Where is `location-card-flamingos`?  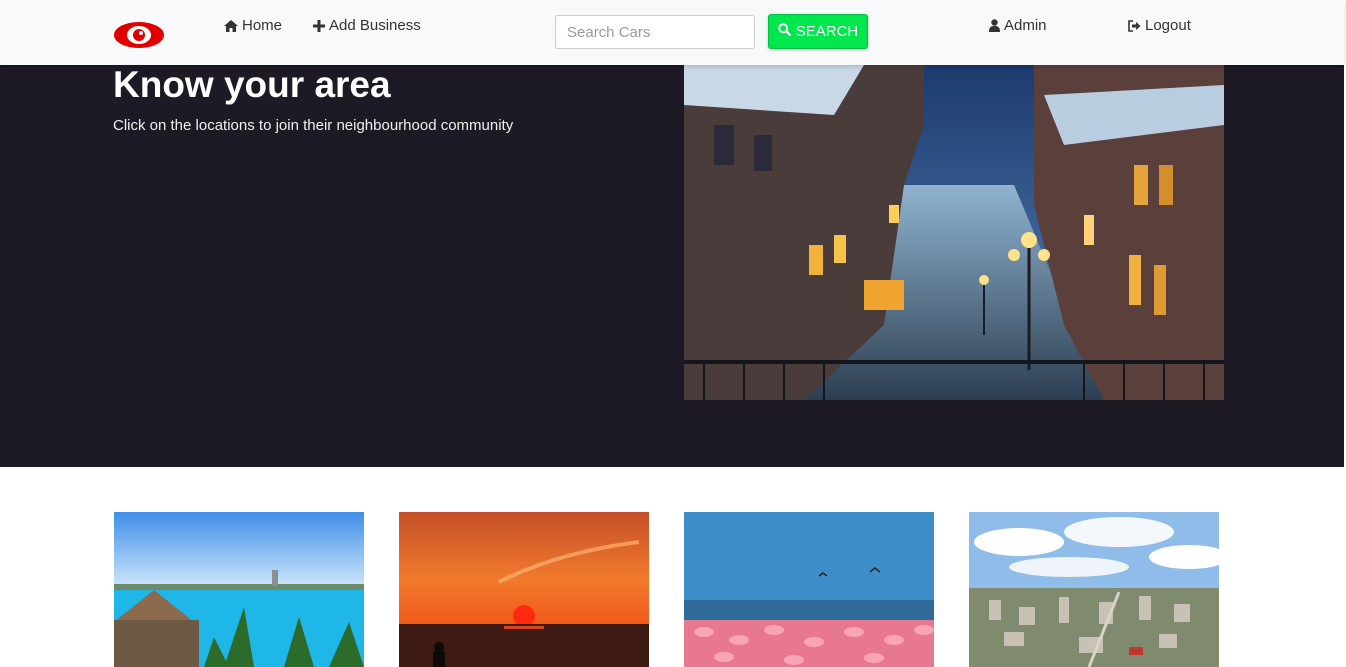 location-card-flamingos is located at coordinates (809, 589).